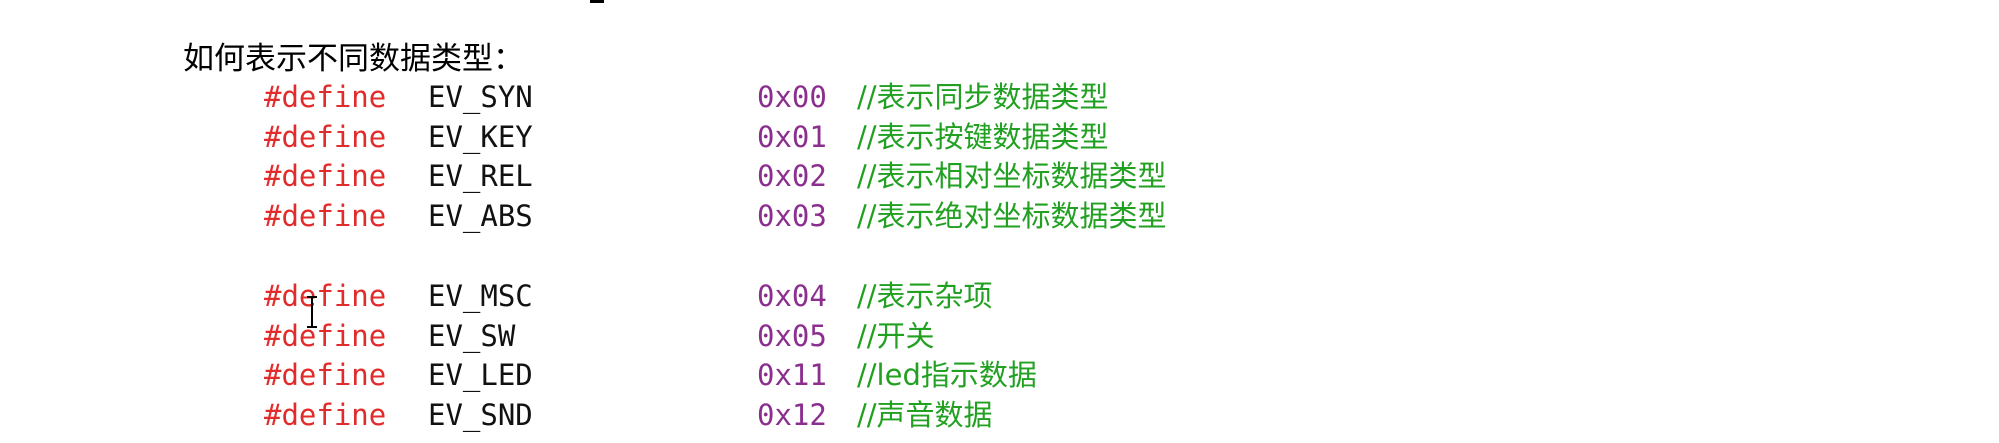 The height and width of the screenshot is (443, 1999). What do you see at coordinates (1012, 215) in the screenshot?
I see `macro-comment: //表示绝对坐标数据类型` at bounding box center [1012, 215].